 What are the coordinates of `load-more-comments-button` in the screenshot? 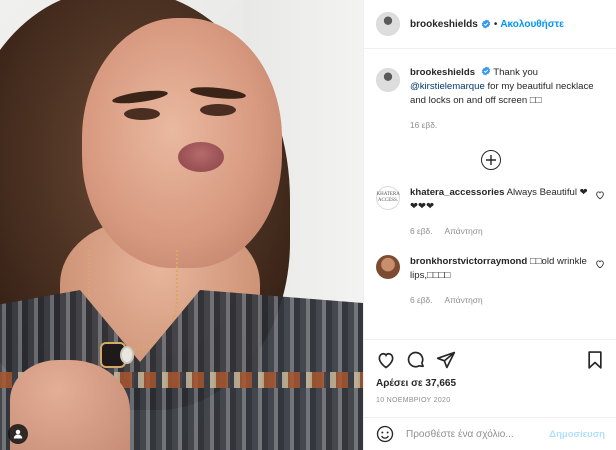 It's located at (490, 160).